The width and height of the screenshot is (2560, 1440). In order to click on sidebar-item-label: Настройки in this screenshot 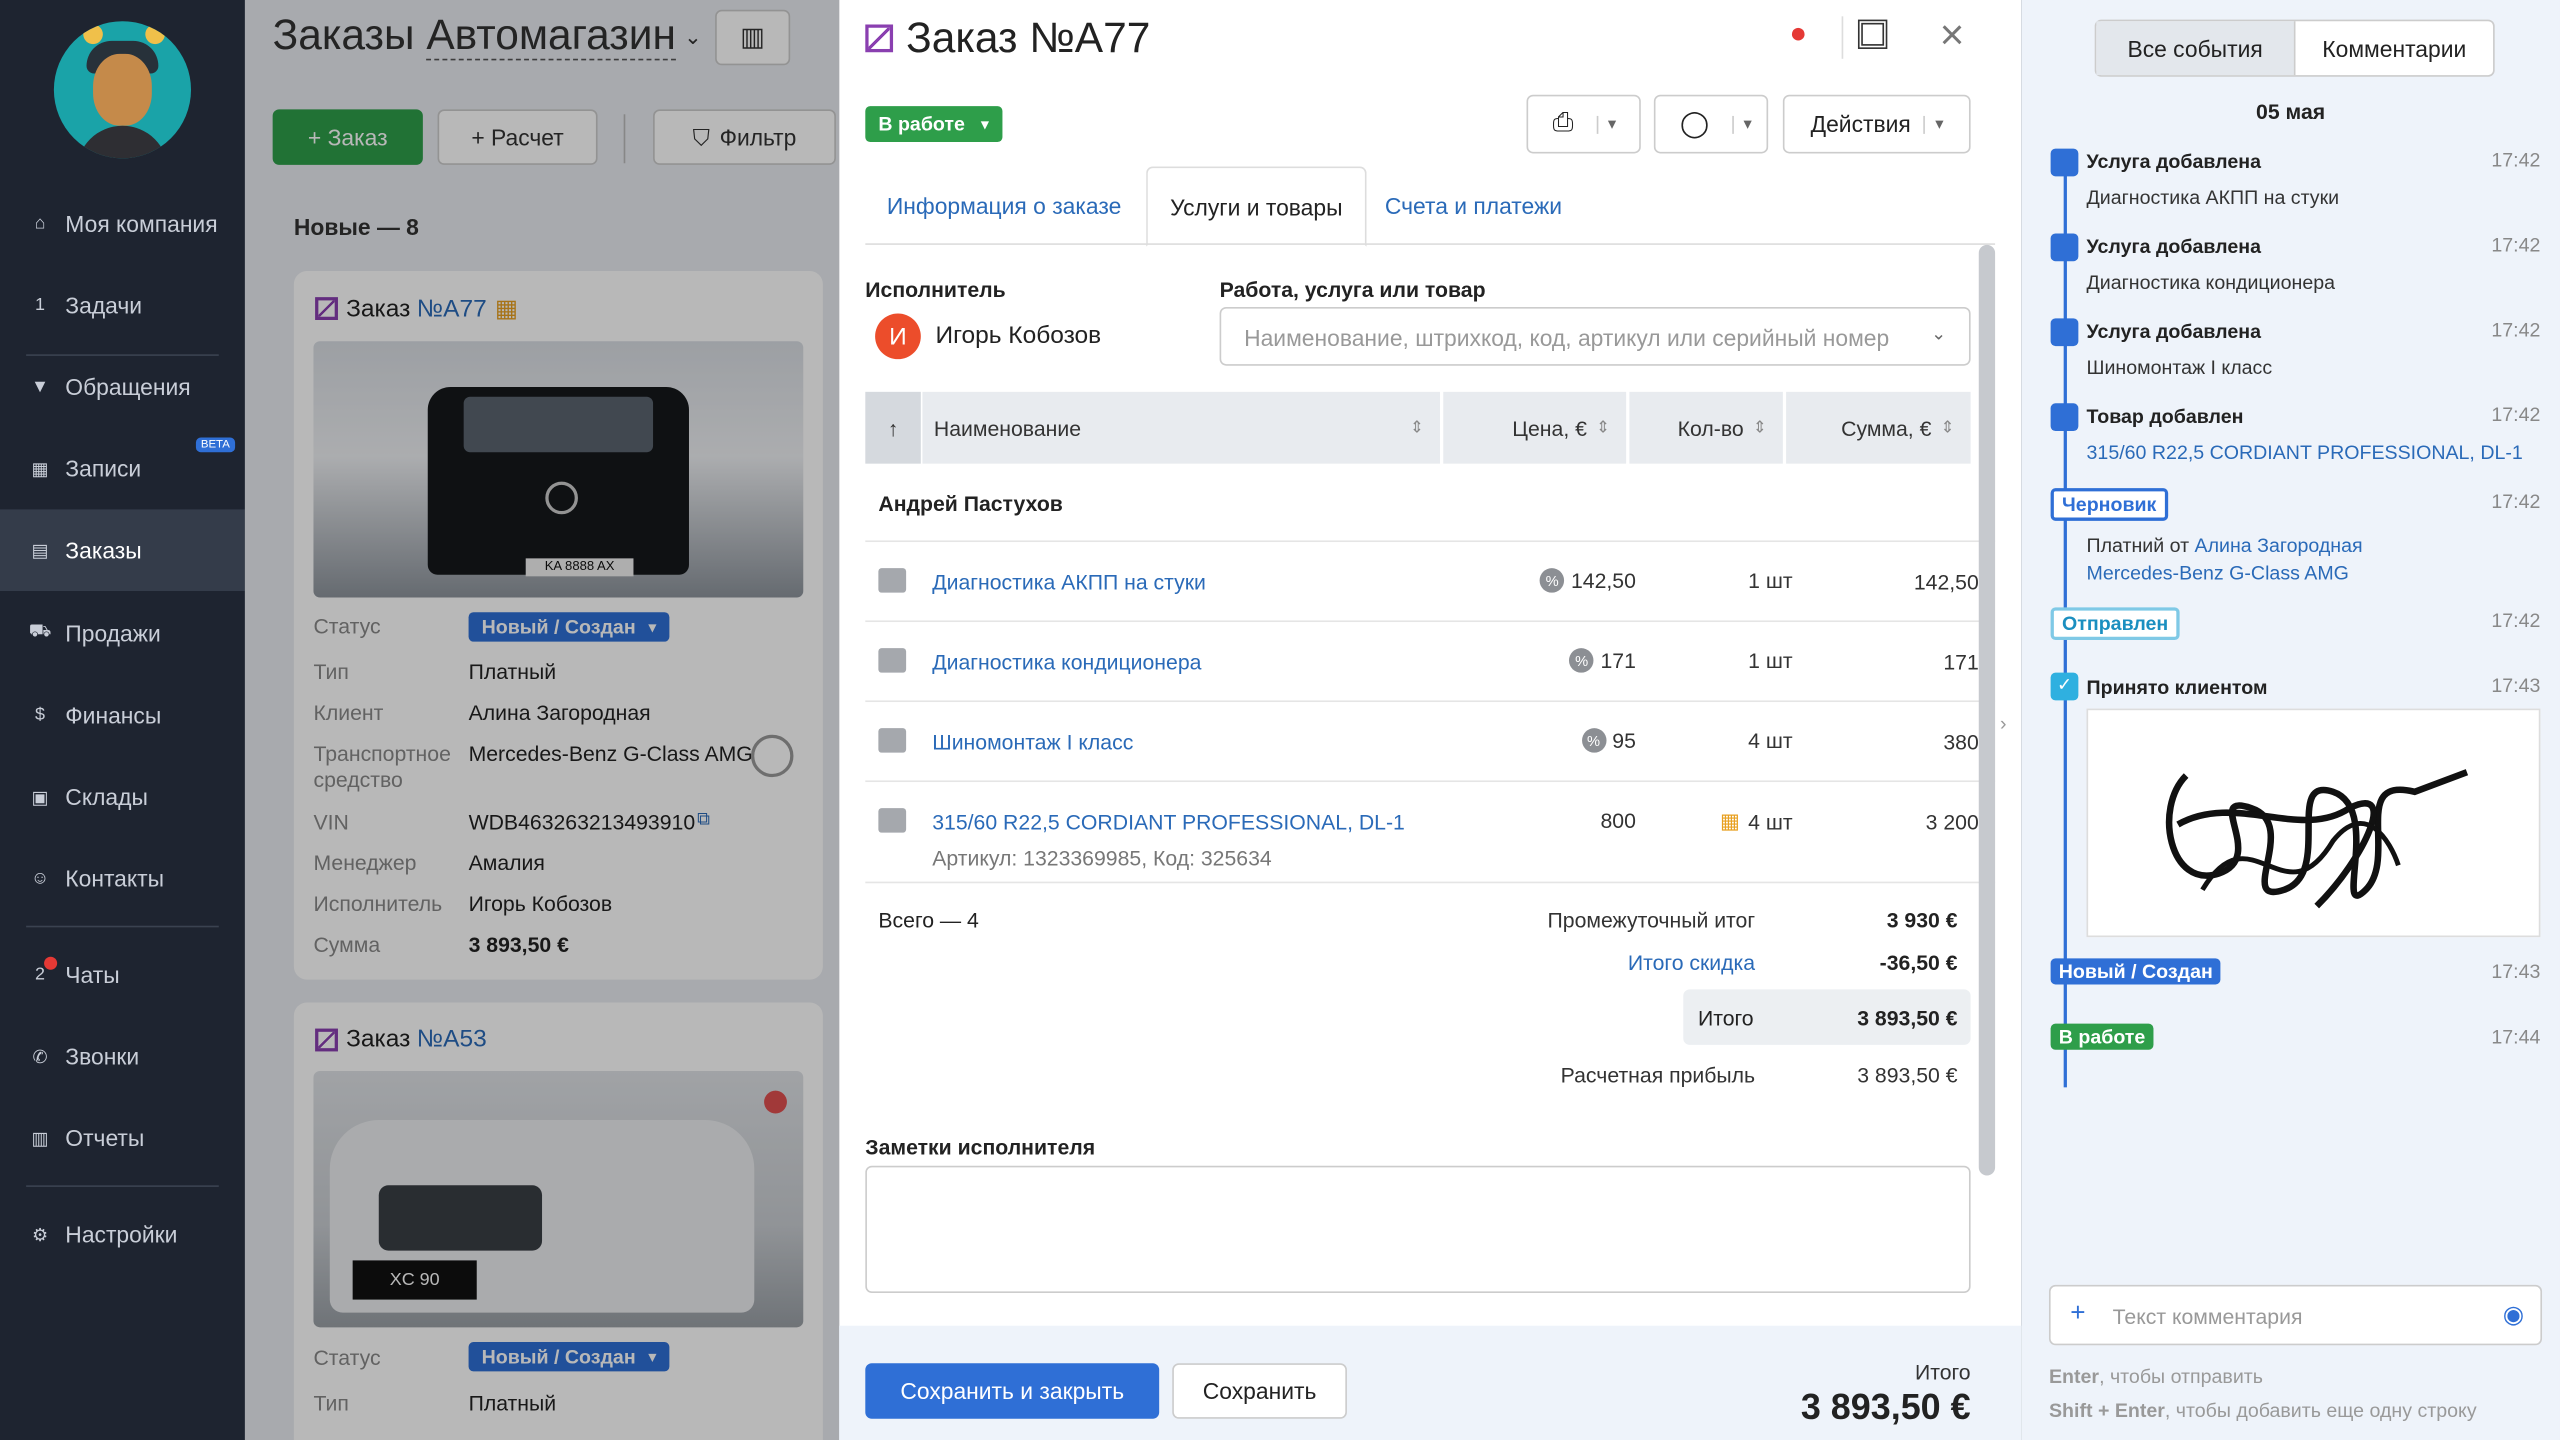, I will do `click(121, 1234)`.